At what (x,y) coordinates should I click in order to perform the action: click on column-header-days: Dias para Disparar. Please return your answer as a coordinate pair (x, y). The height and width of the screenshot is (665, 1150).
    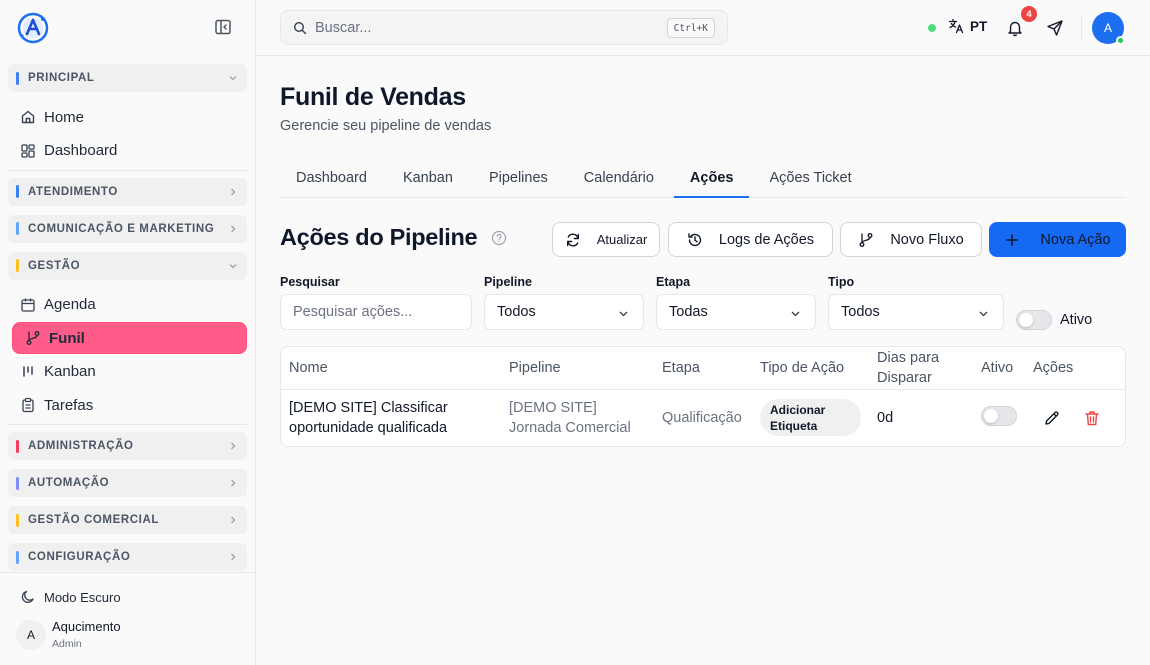
    Looking at the image, I should click on (908, 368).